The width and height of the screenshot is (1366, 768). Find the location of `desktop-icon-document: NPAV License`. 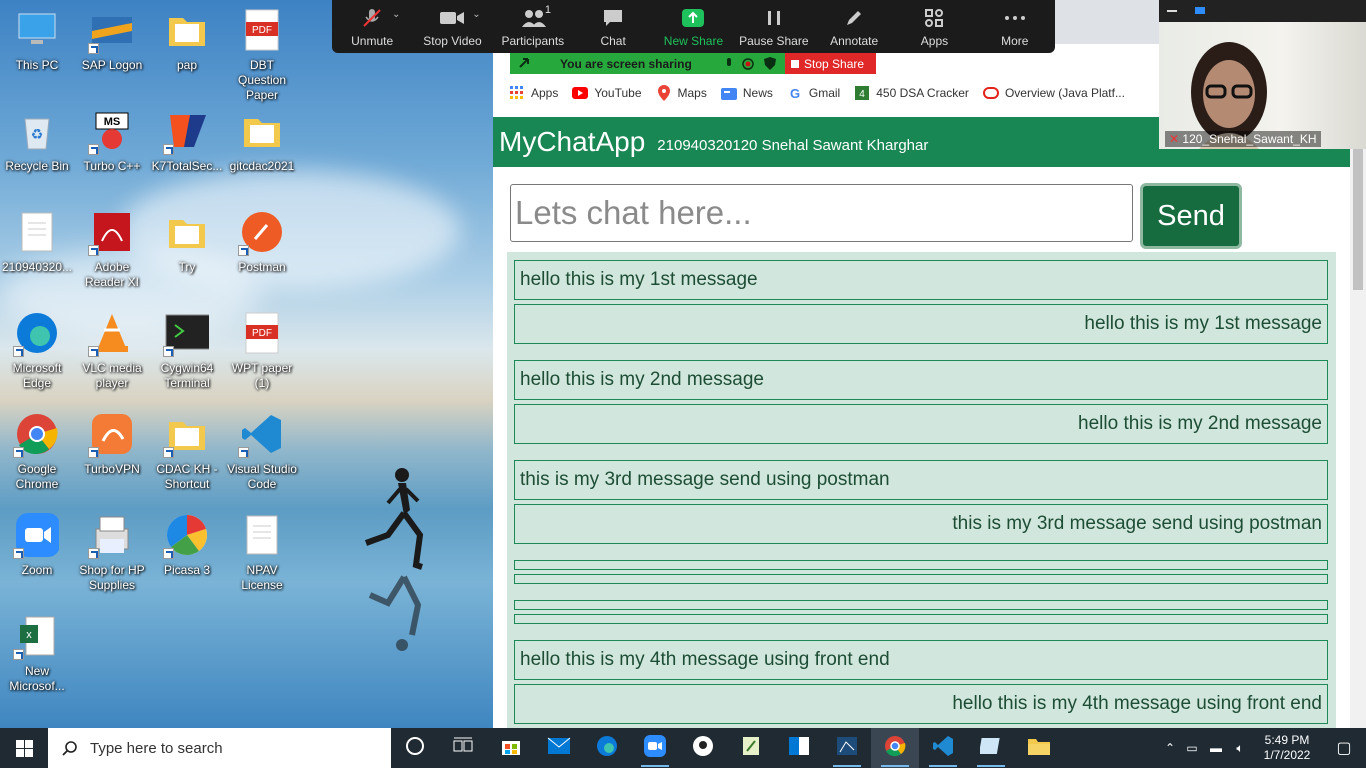

desktop-icon-document: NPAV License is located at coordinates (262, 553).